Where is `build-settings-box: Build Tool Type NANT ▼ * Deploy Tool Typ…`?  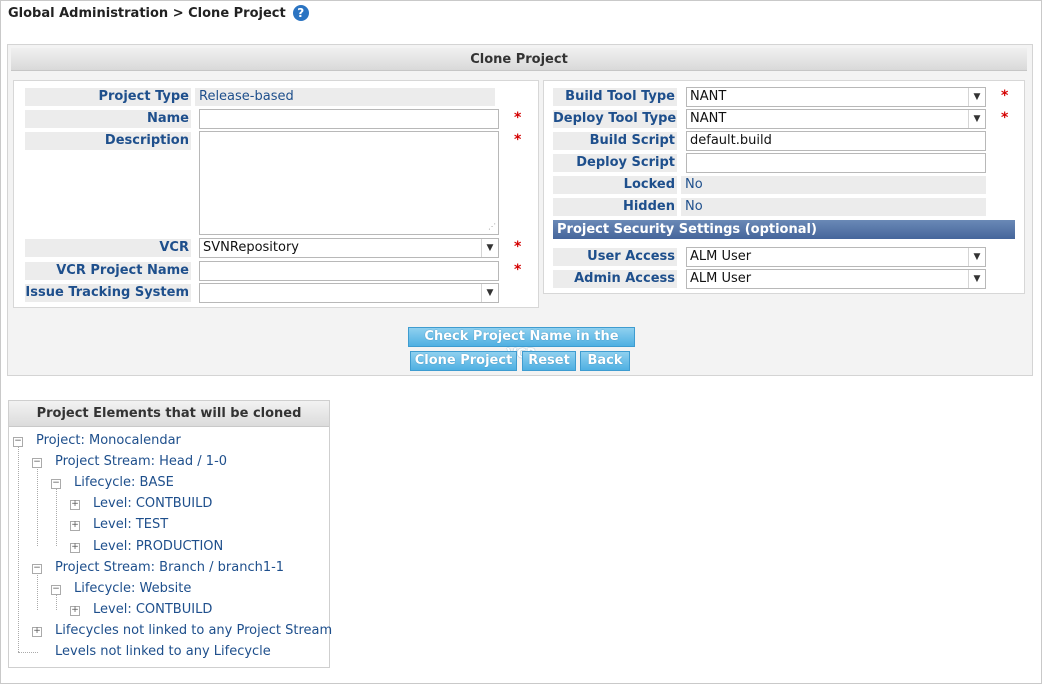 build-settings-box: Build Tool Type NANT ▼ * Deploy Tool Typ… is located at coordinates (784, 187).